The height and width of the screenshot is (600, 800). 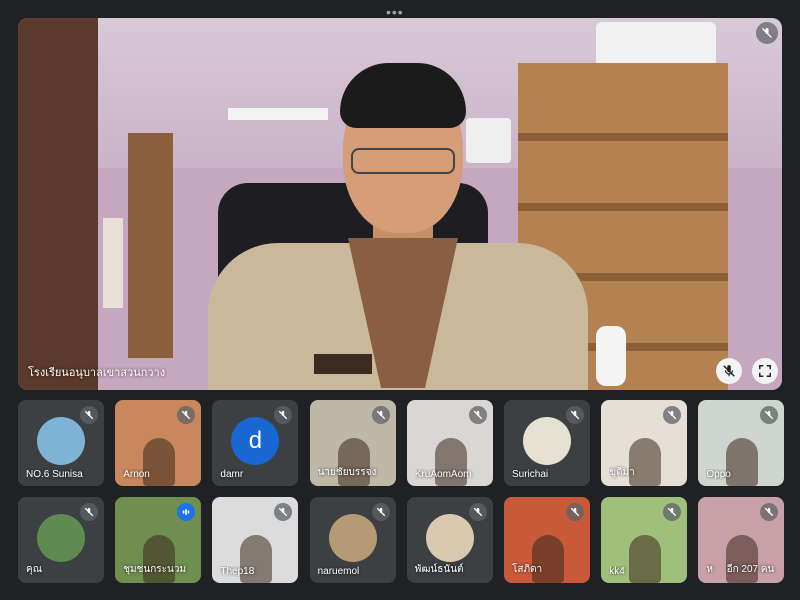 I want to click on participant-tile: Surichai, so click(x=547, y=443).